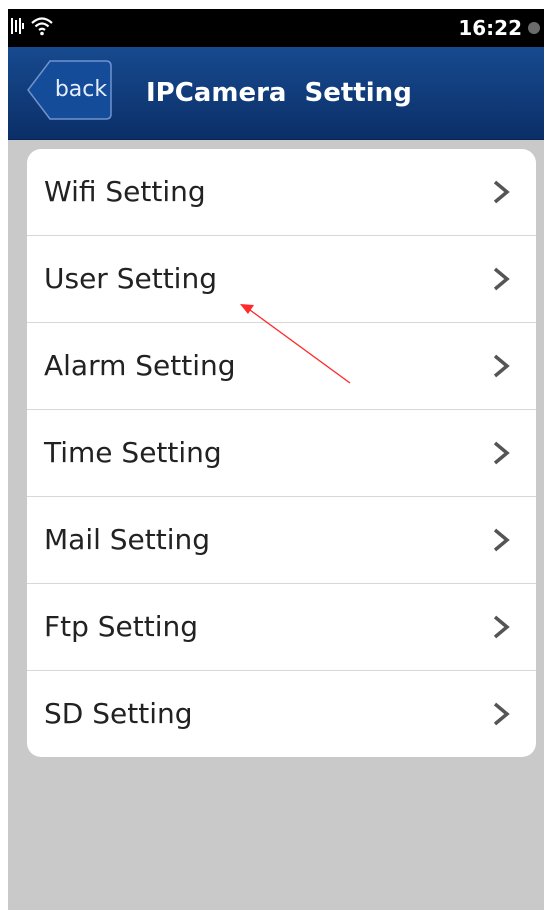 This screenshot has width=544, height=910. Describe the element at coordinates (279, 93) in the screenshot. I see `page-title: IPCamera Setting` at that location.